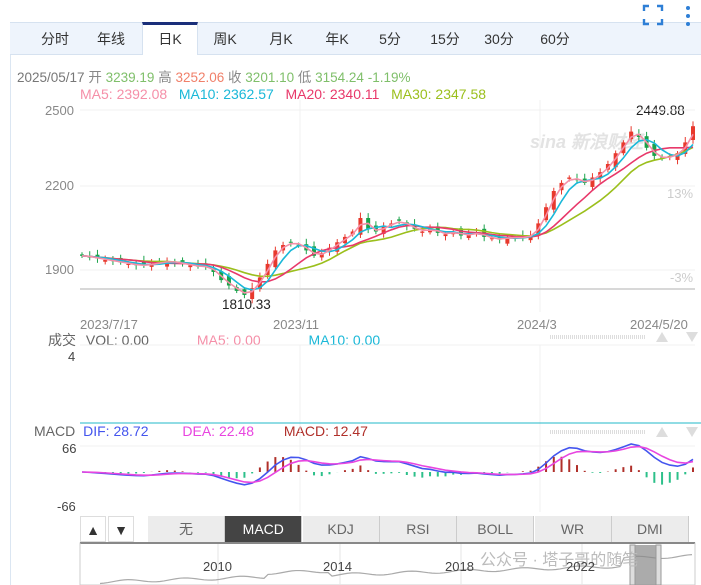 The width and height of the screenshot is (701, 585). I want to click on indicator-tab: DMI, so click(650, 529).